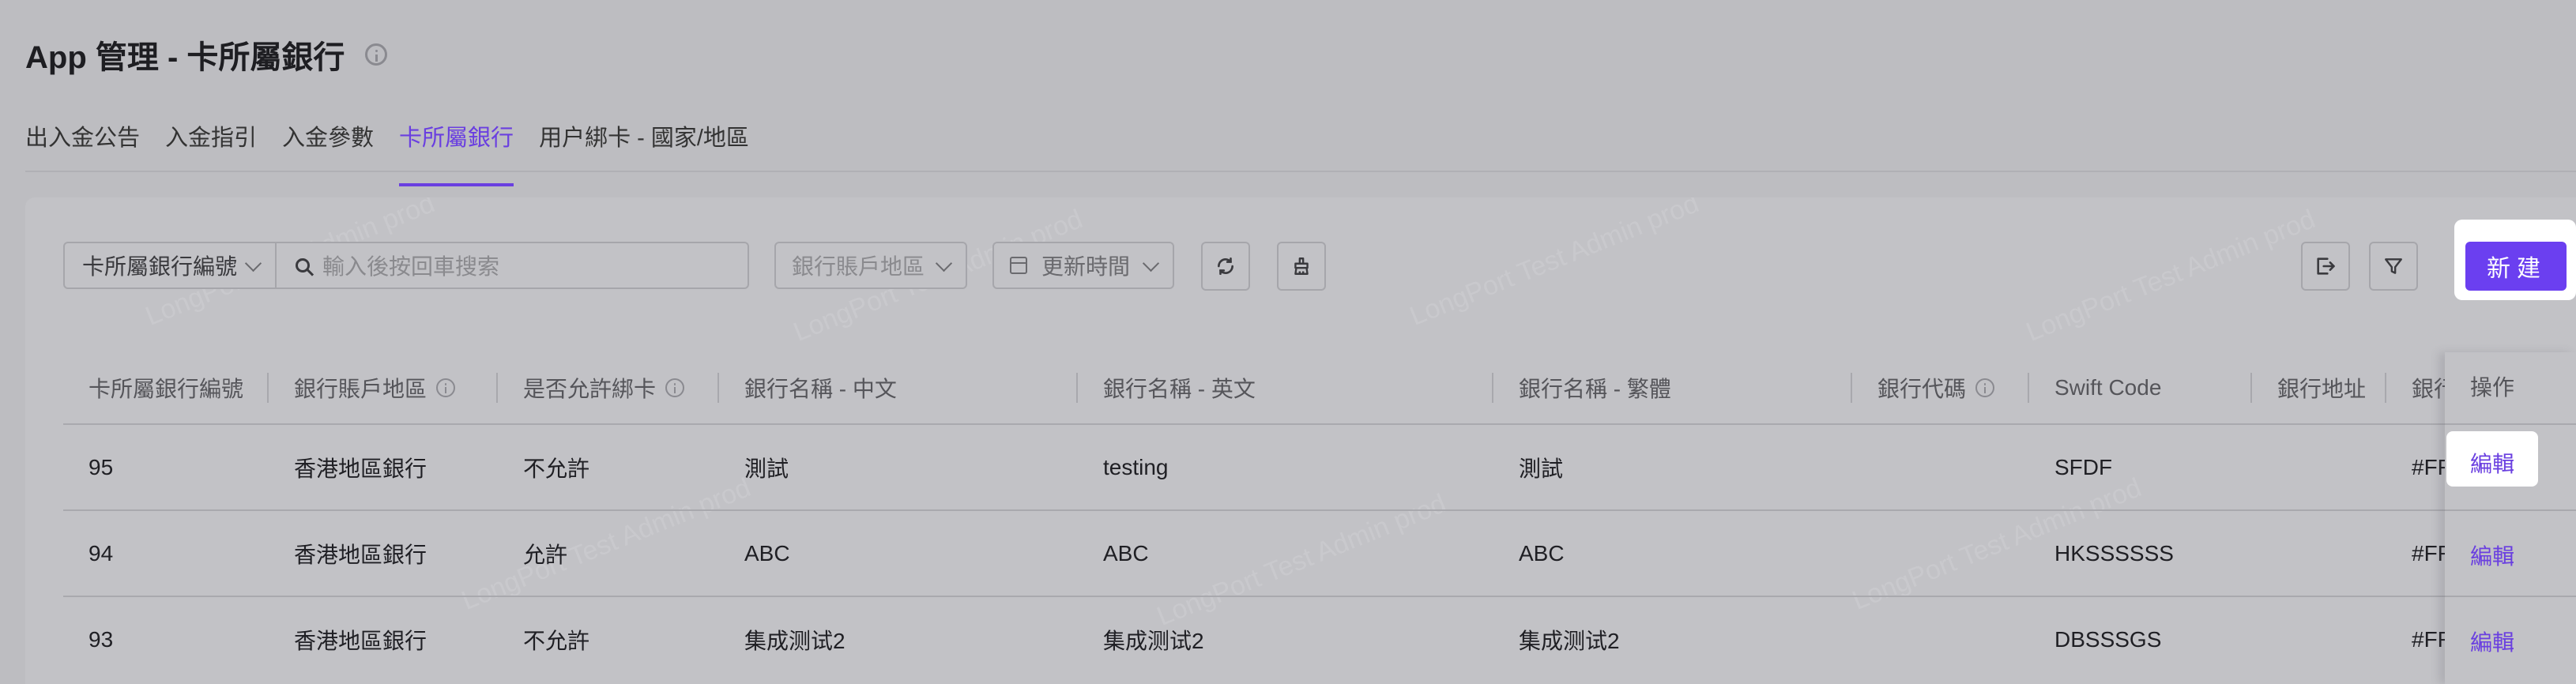 The height and width of the screenshot is (684, 2576). Describe the element at coordinates (2516, 266) in the screenshot. I see `create-button: 新建` at that location.